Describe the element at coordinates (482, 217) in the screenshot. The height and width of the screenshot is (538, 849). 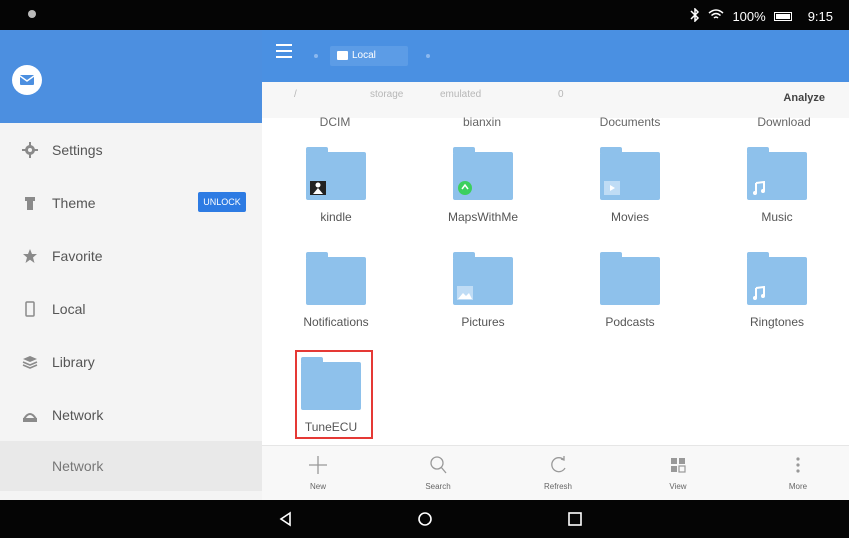
I see `folder-label: MapsWithMe` at that location.